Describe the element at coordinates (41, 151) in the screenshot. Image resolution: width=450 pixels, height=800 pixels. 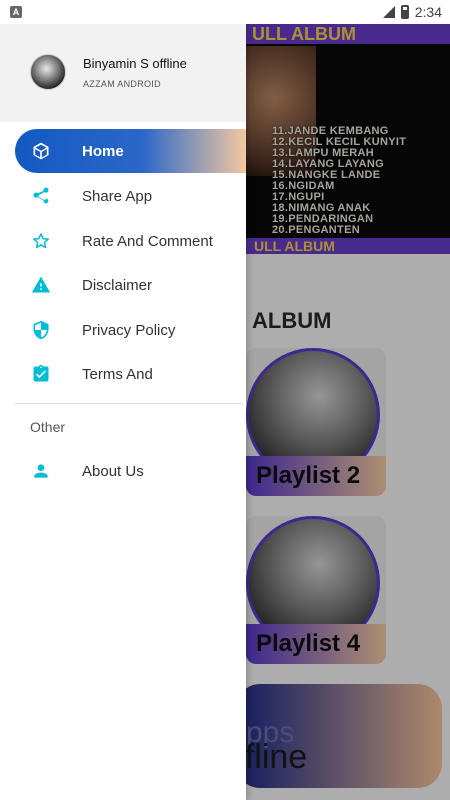
I see `cube-icon` at that location.